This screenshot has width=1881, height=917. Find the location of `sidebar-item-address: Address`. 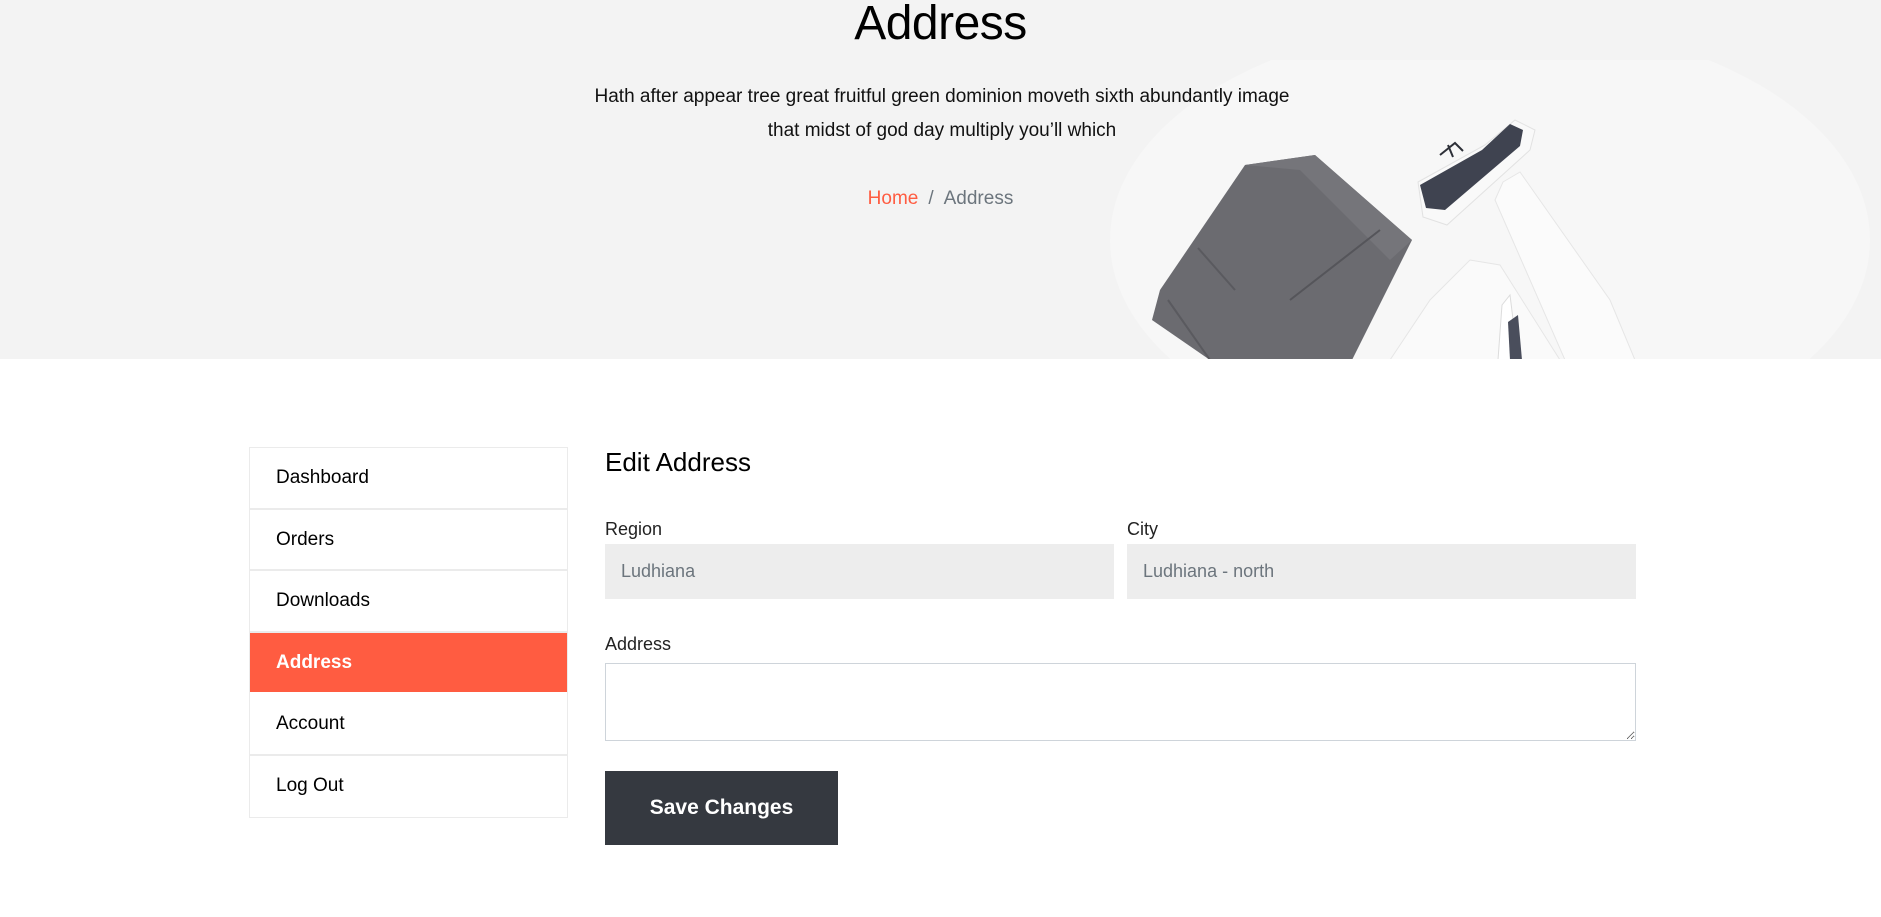

sidebar-item-address: Address is located at coordinates (408, 663).